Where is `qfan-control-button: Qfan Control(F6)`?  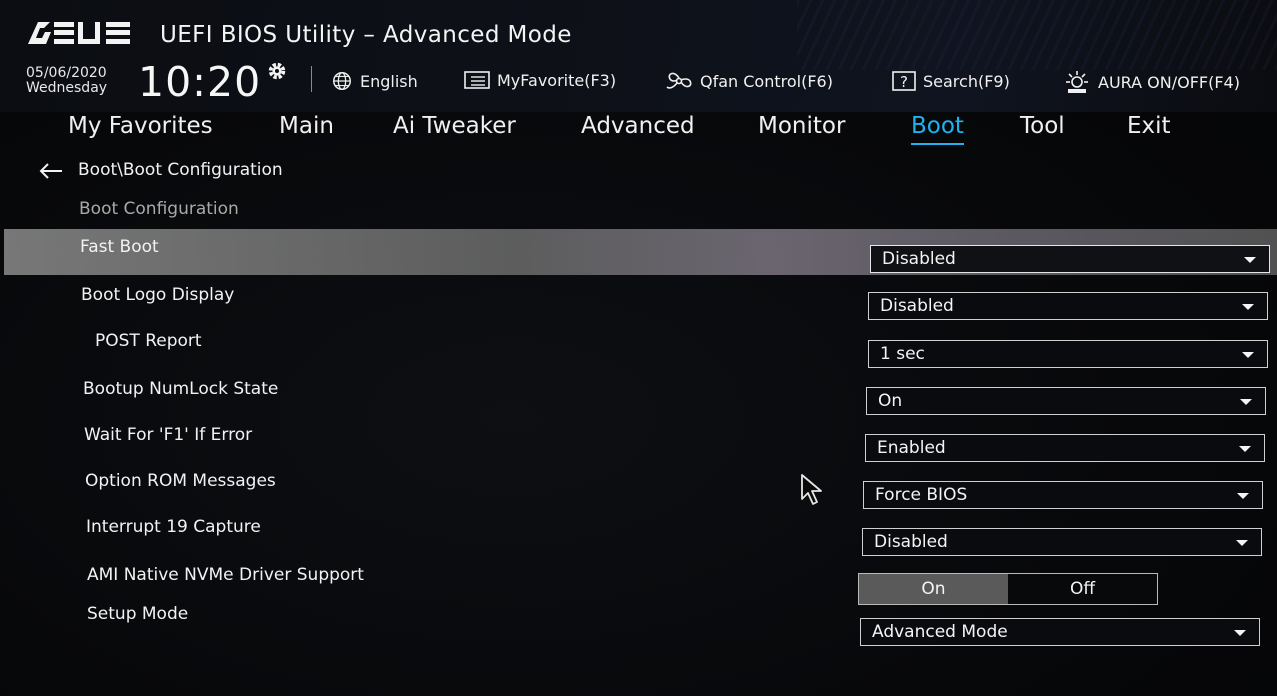 qfan-control-button: Qfan Control(F6) is located at coordinates (748, 81).